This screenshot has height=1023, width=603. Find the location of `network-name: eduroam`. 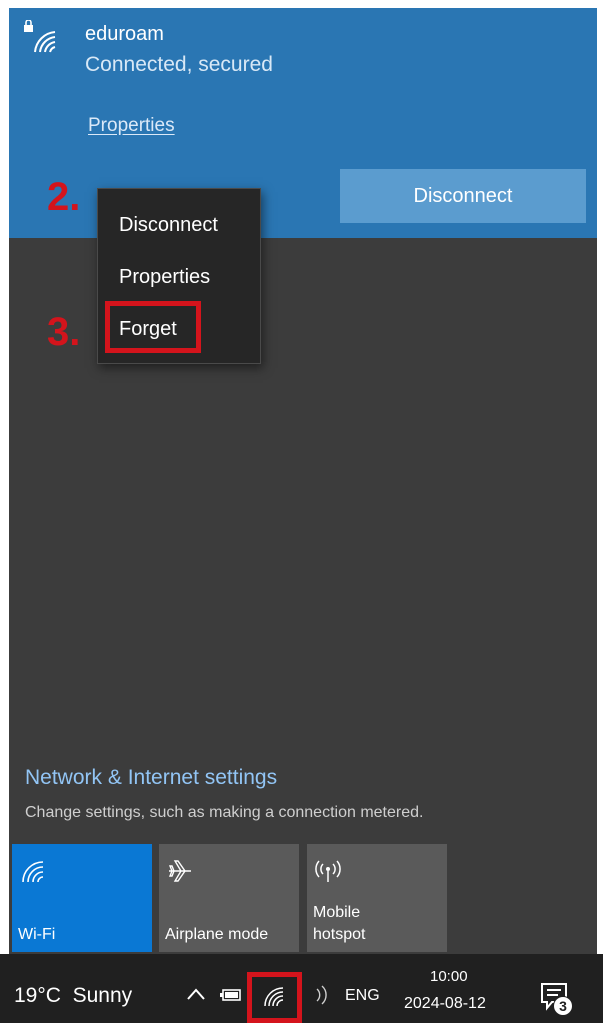

network-name: eduroam is located at coordinates (124, 34).